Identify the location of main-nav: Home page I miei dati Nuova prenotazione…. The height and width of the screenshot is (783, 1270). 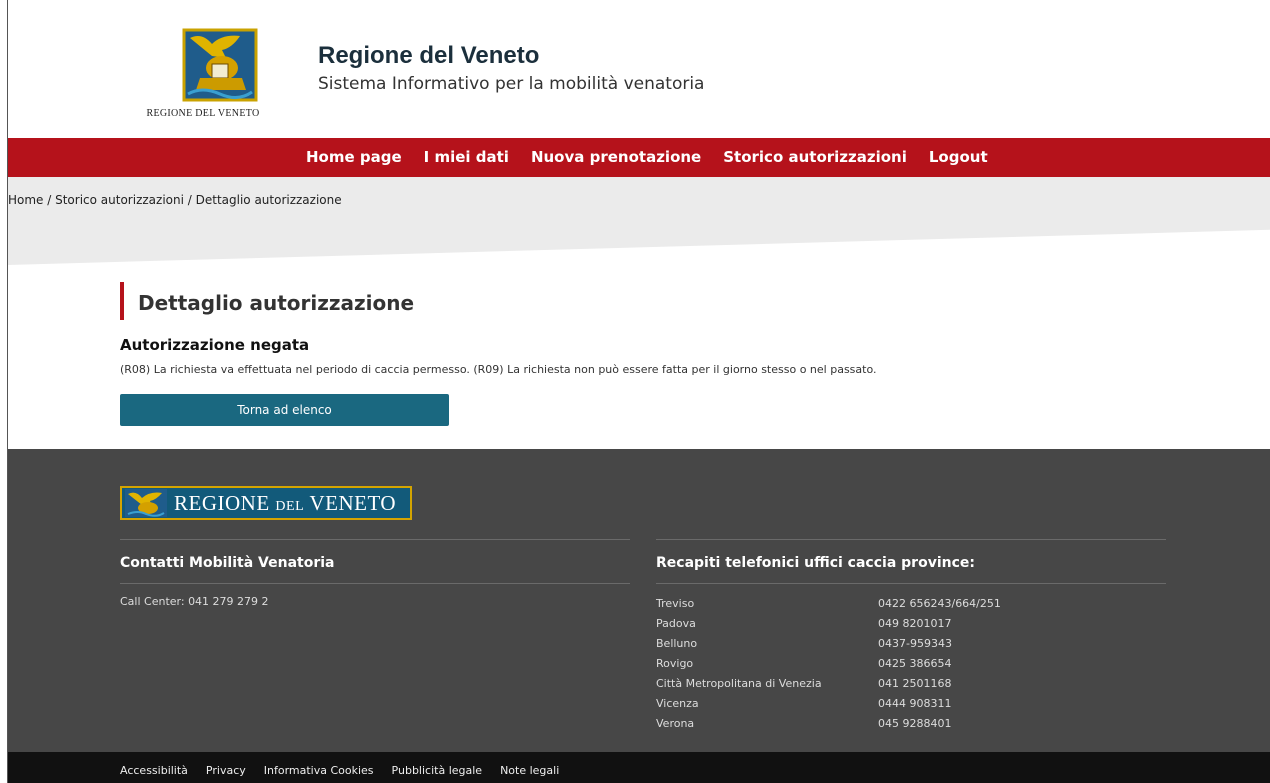
(639, 157).